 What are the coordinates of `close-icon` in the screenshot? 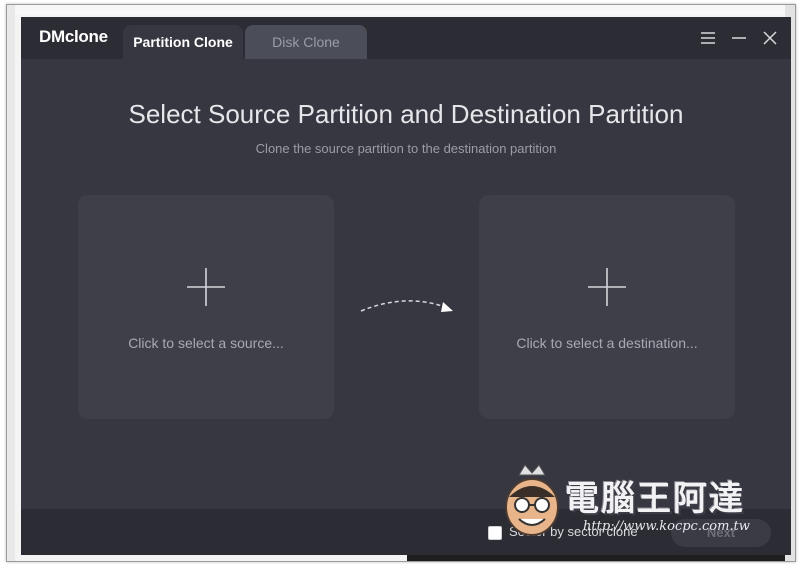 It's located at (770, 38).